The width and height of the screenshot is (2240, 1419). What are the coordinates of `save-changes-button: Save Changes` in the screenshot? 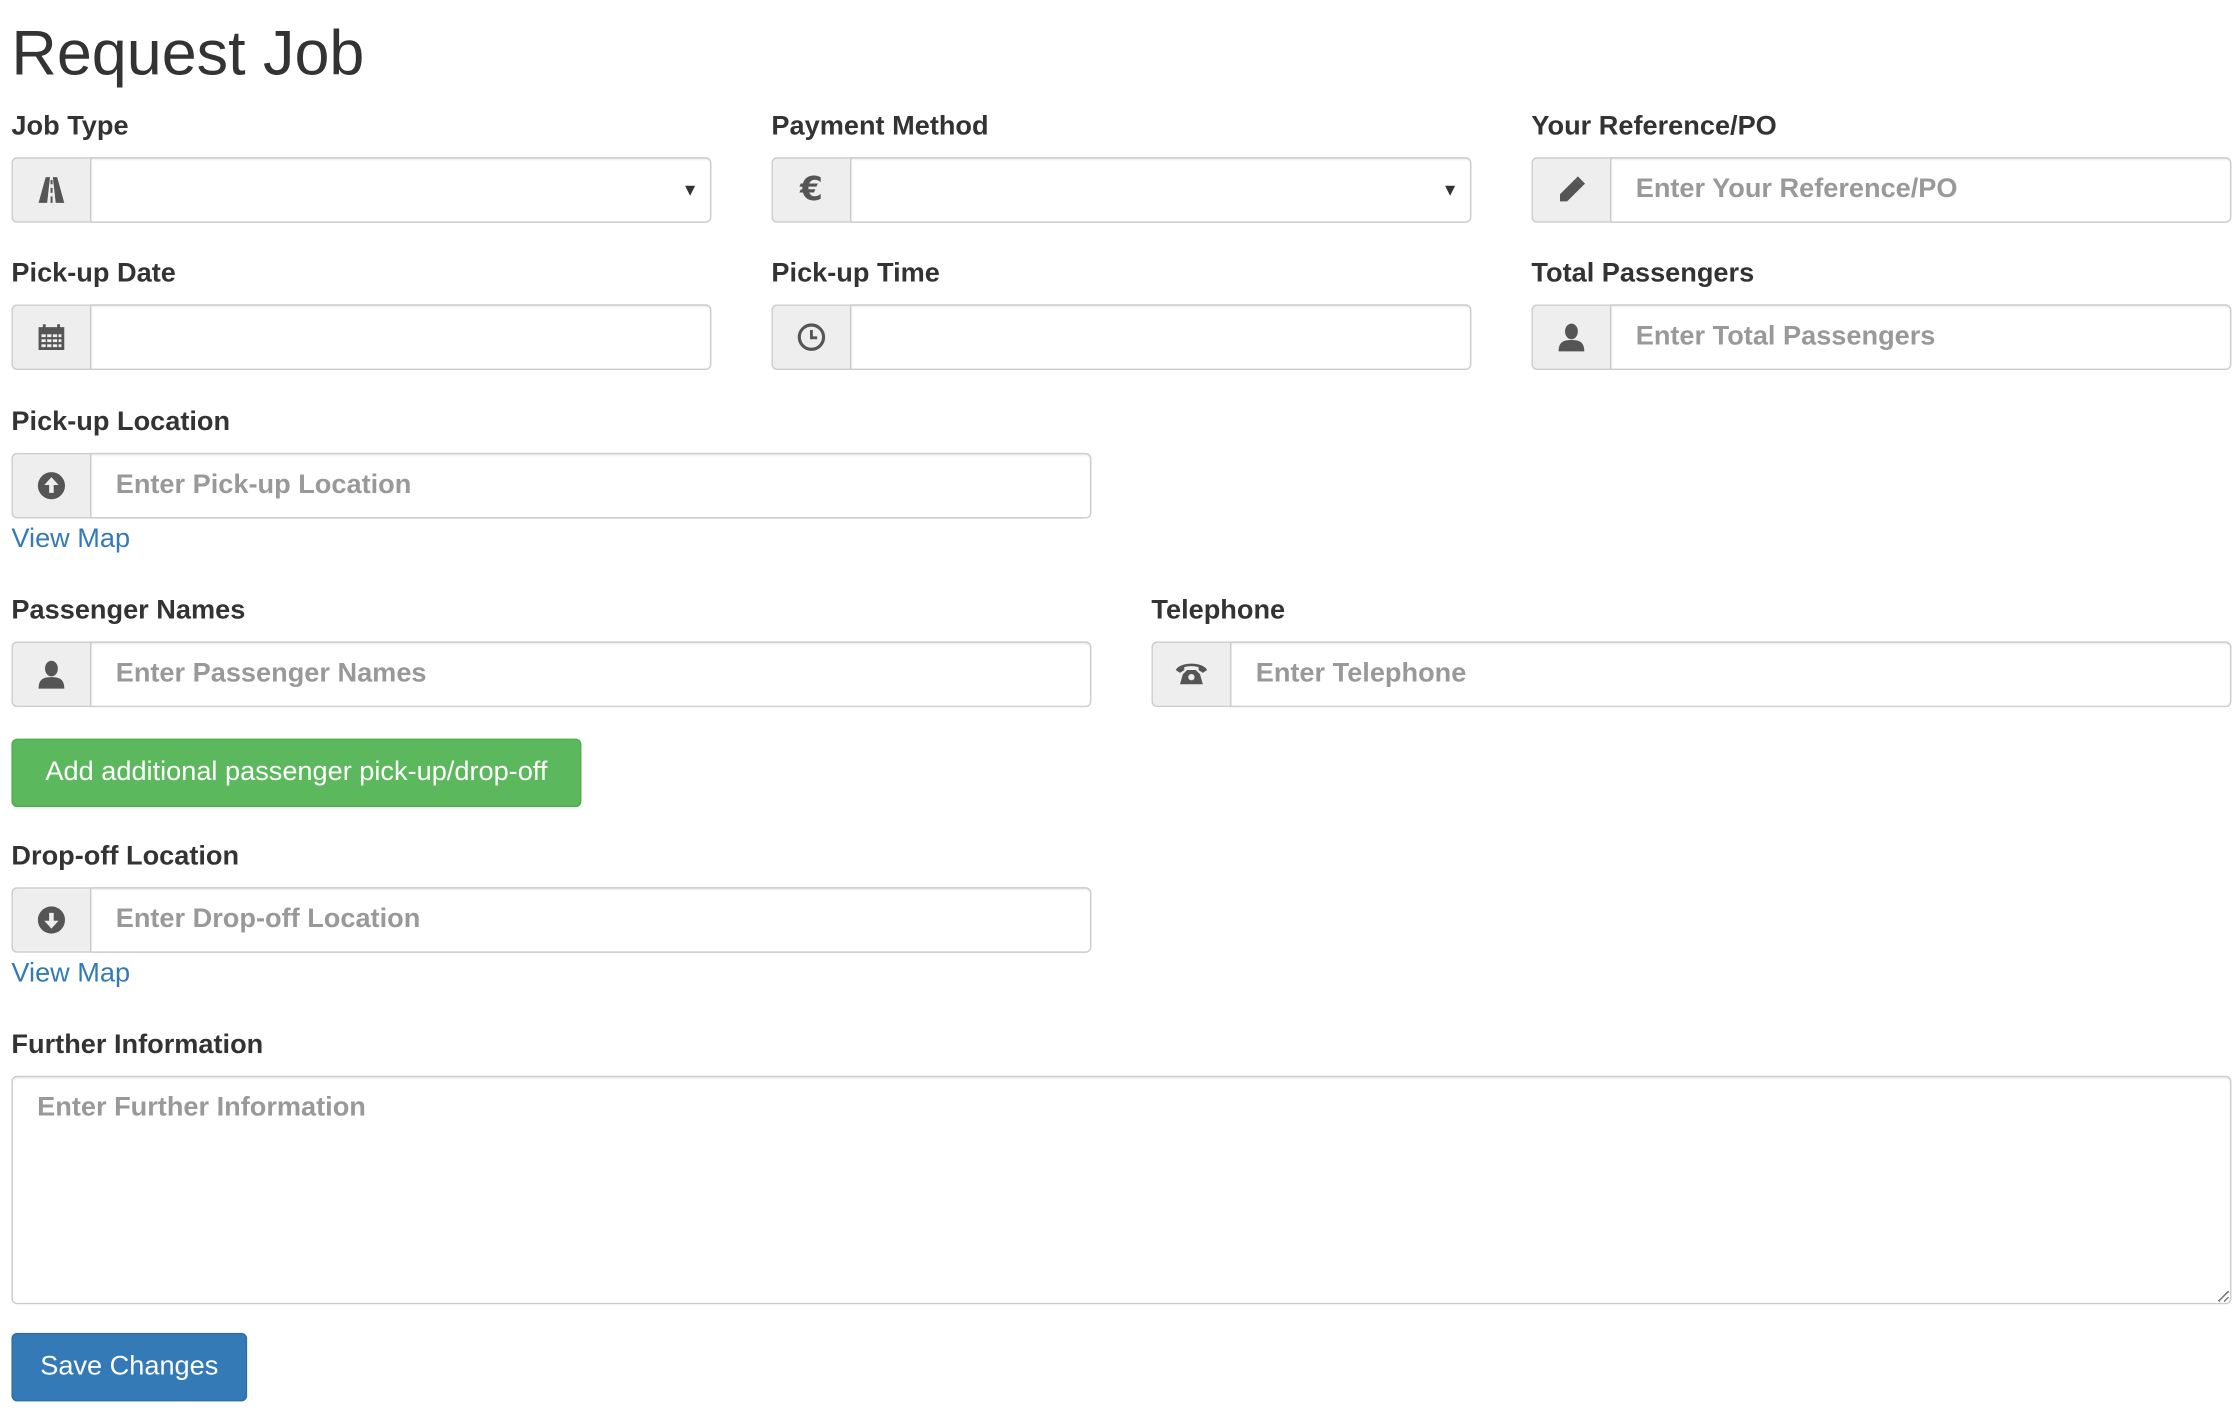 It's located at (129, 1367).